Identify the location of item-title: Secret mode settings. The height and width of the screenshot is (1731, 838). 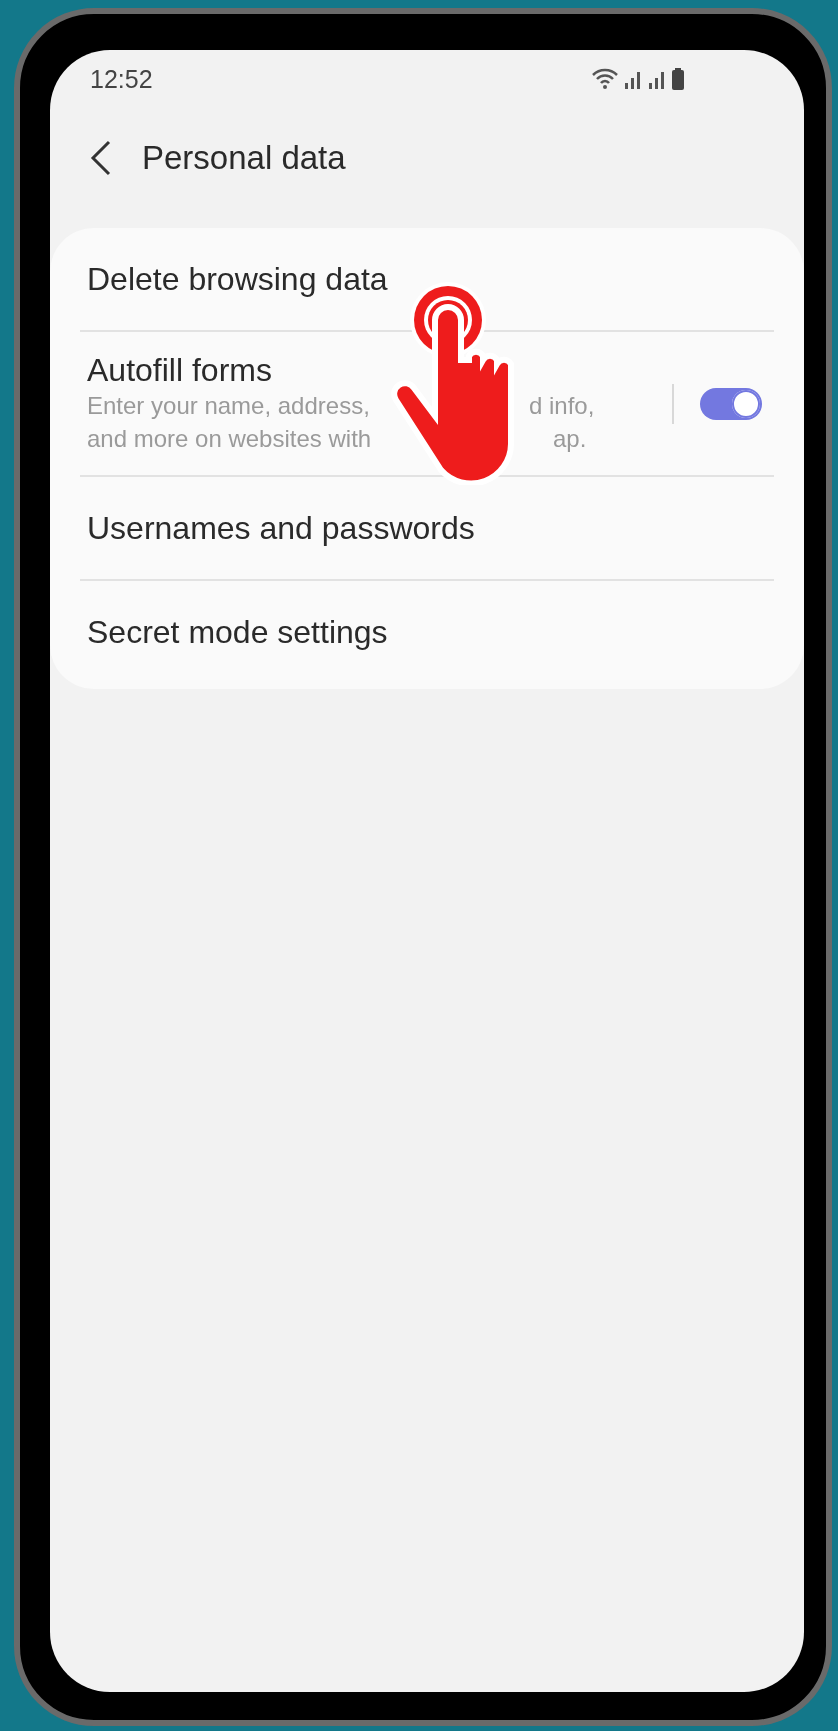
(238, 632).